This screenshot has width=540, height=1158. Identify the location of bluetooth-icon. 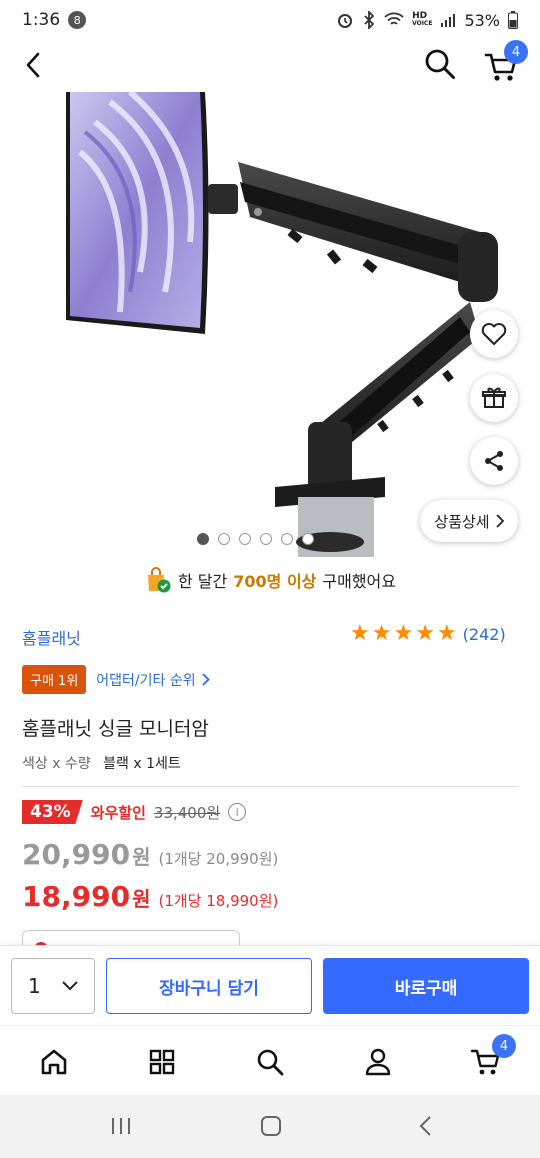
(369, 20).